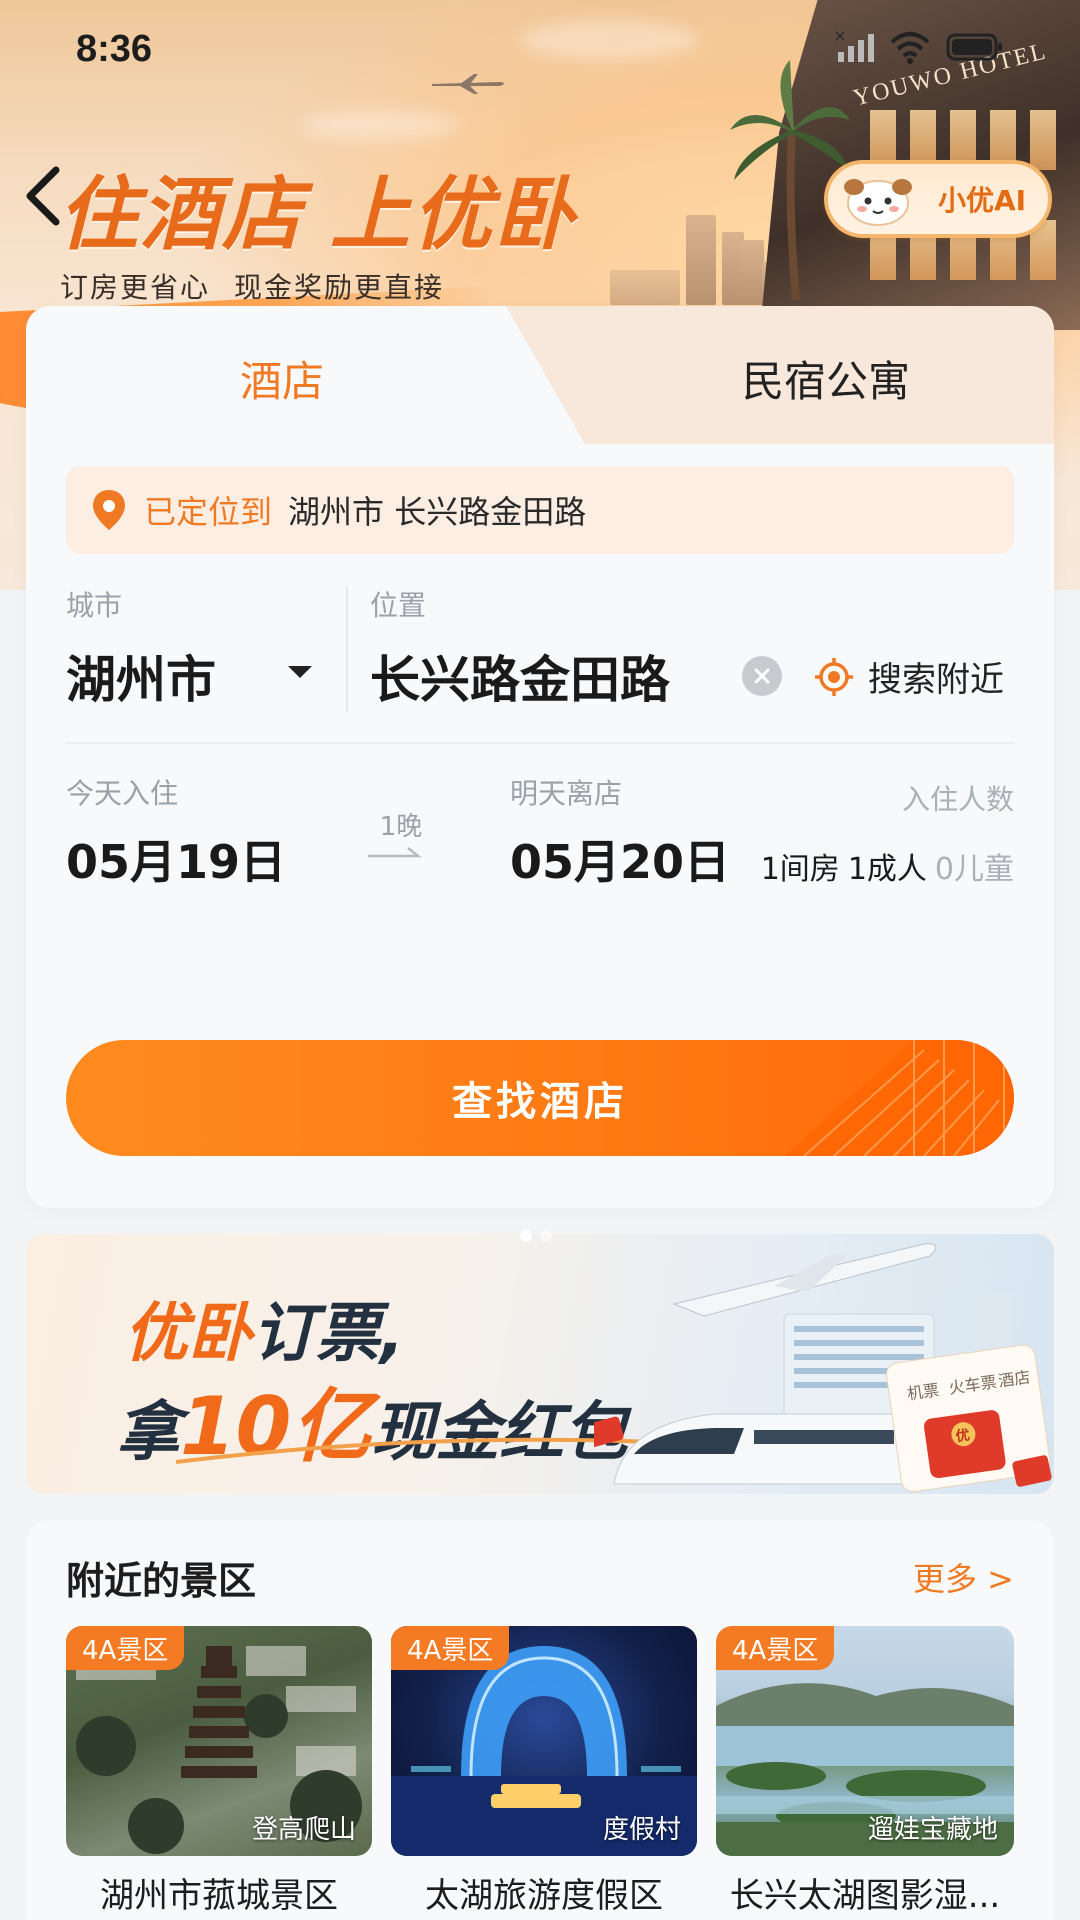 The image size is (1080, 1920). What do you see at coordinates (620, 859) in the screenshot?
I see `checkout-date: 05月20日` at bounding box center [620, 859].